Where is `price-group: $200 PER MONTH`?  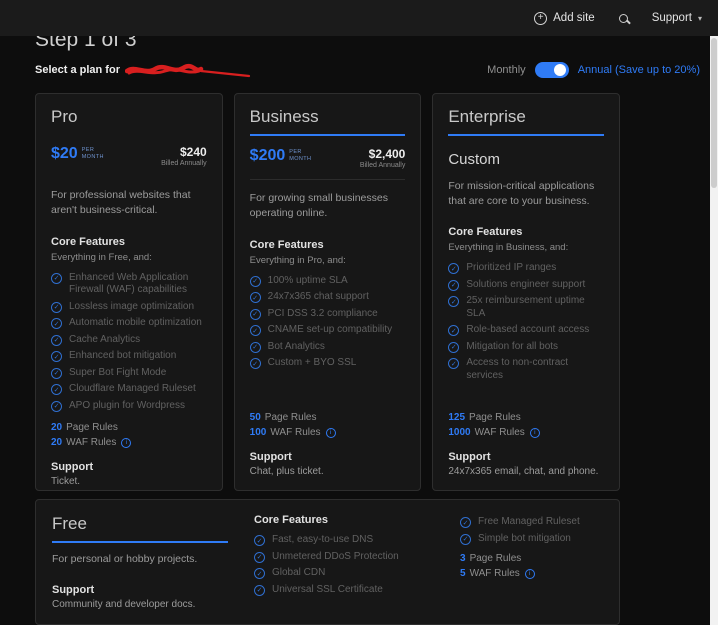
price-group: $200 PER MONTH is located at coordinates (280, 158).